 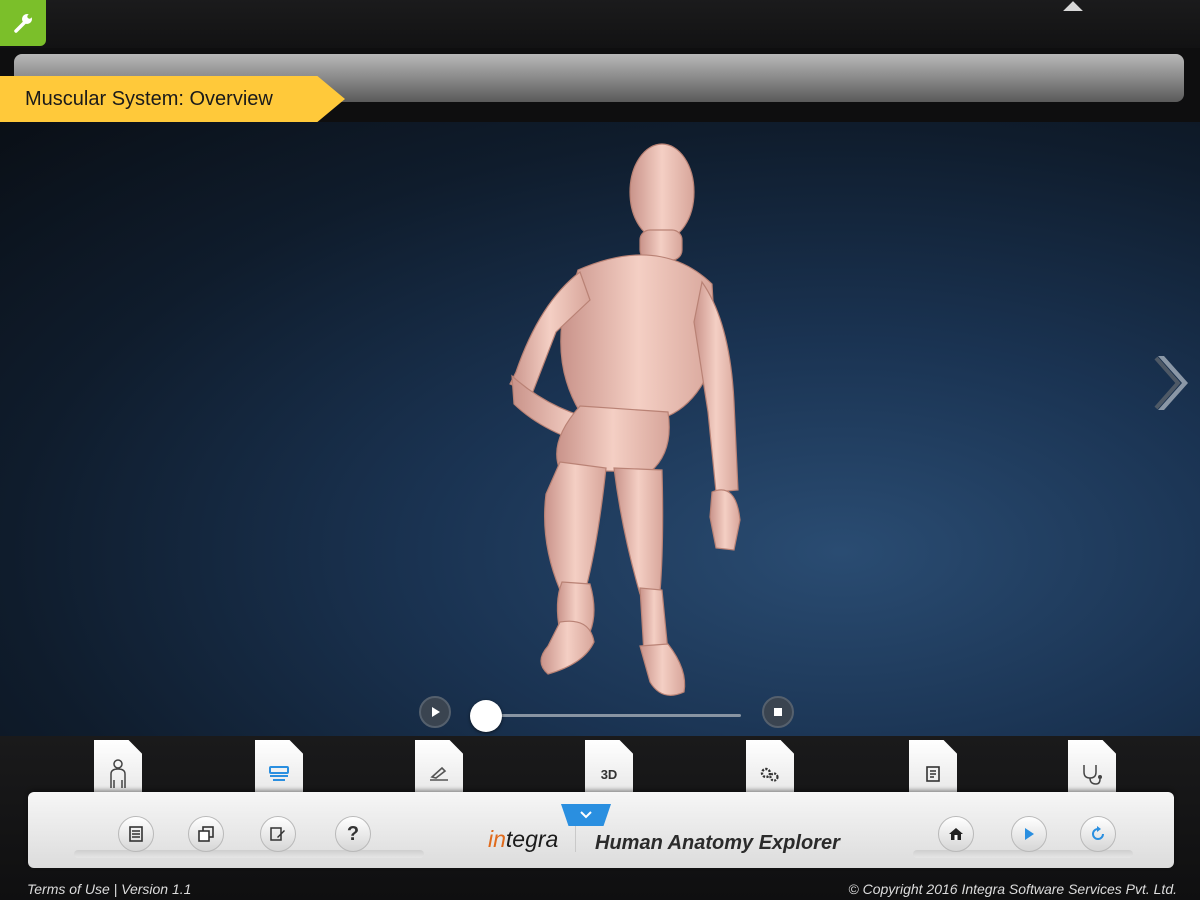 I want to click on tools-button, so click(x=23, y=23).